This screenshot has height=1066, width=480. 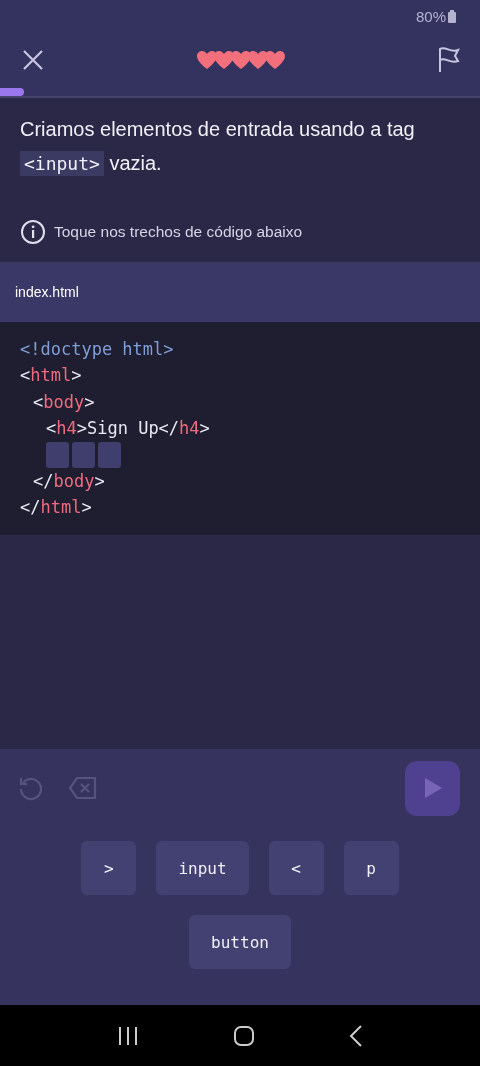 I want to click on info-icon, so click(x=33, y=232).